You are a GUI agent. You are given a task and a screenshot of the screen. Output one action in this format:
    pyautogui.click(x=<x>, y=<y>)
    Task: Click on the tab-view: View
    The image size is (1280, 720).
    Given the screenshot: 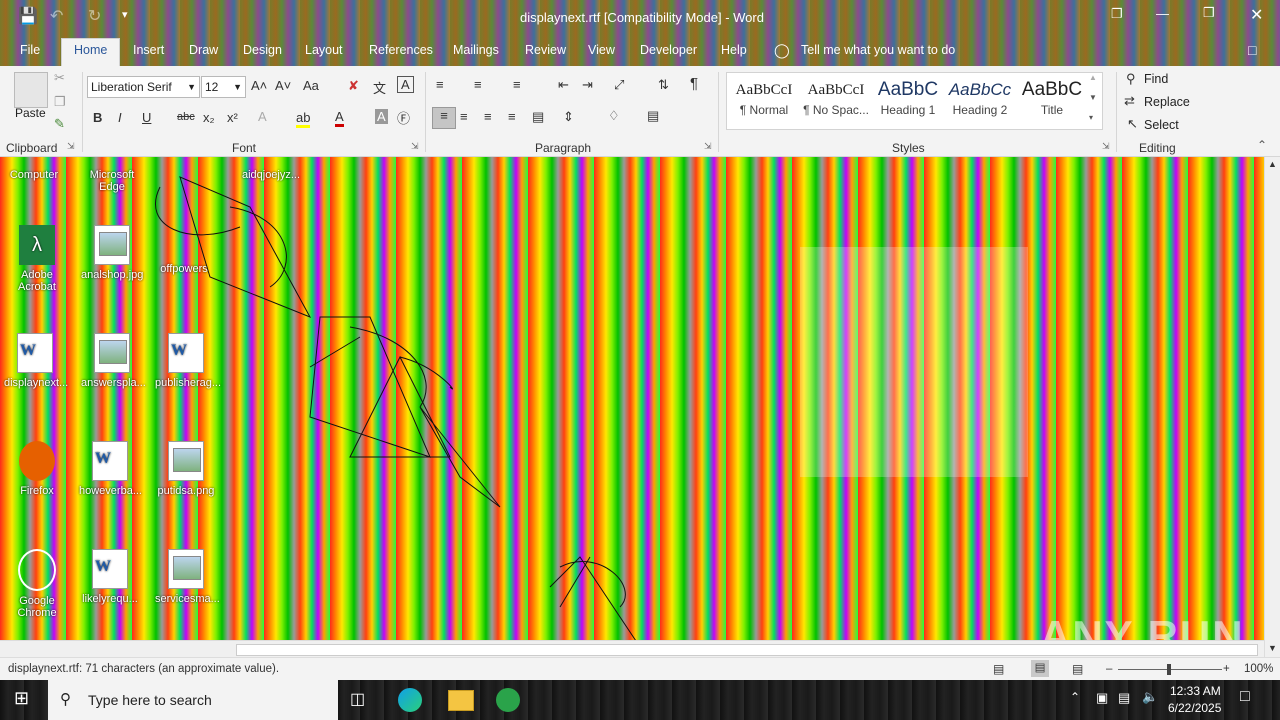 What is the action you would take?
    pyautogui.click(x=601, y=54)
    